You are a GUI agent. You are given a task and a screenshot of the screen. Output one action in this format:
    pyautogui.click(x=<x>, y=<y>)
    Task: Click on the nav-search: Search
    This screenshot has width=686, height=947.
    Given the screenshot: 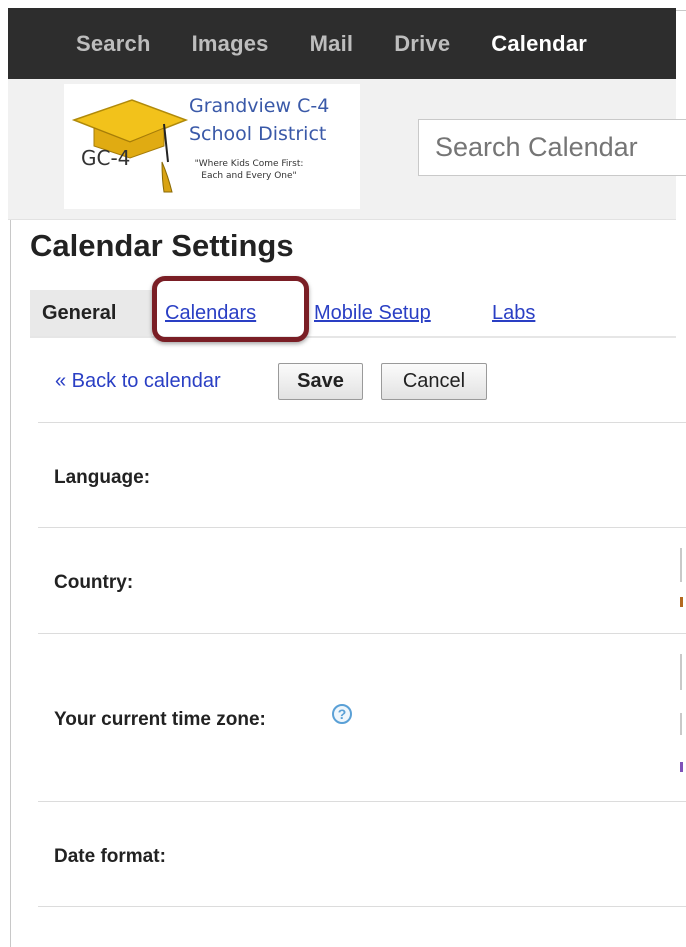 What is the action you would take?
    pyautogui.click(x=113, y=44)
    